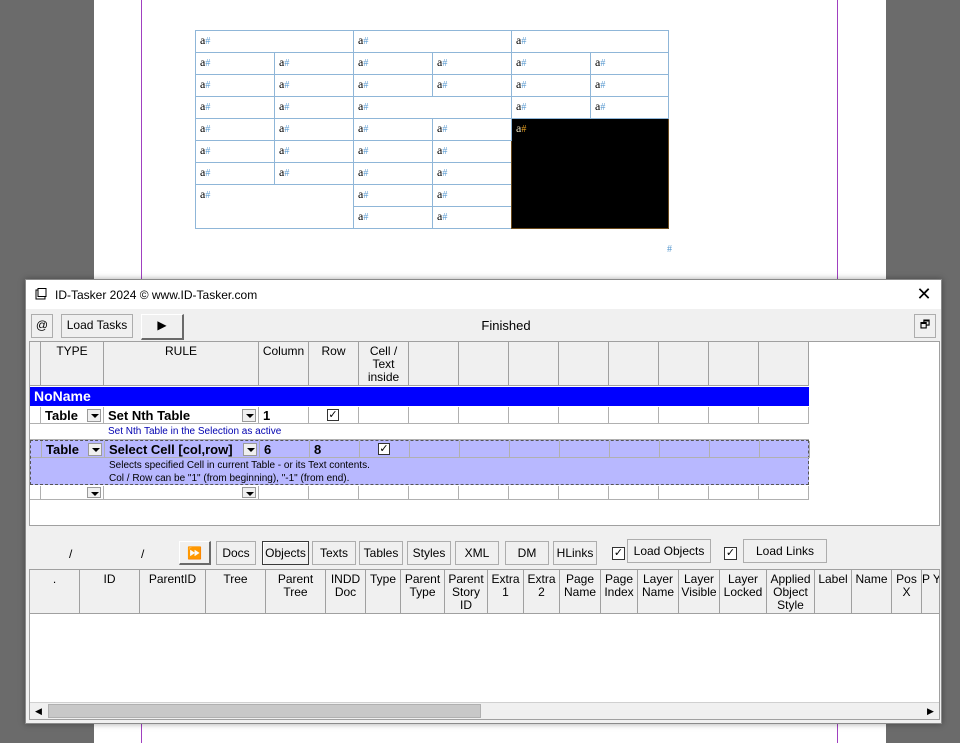 The height and width of the screenshot is (743, 960). Describe the element at coordinates (384, 364) in the screenshot. I see `grid-header-cell-text: Cell / Text inside` at that location.